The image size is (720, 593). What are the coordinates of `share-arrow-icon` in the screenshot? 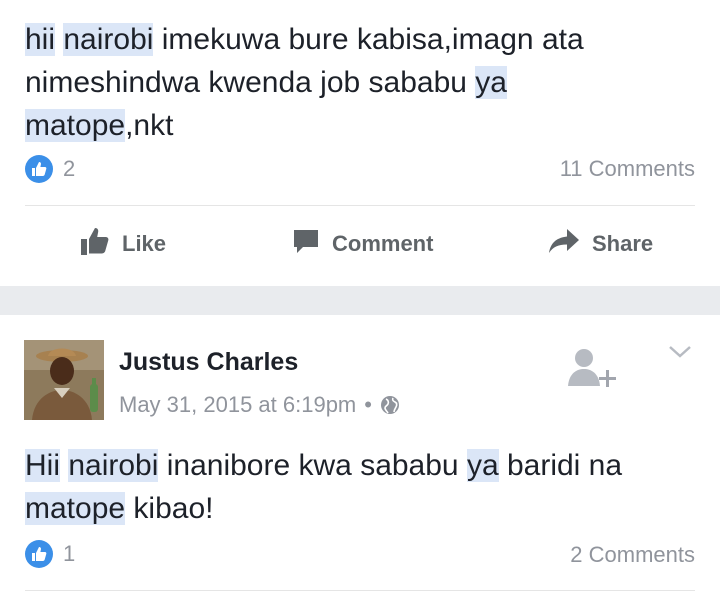 It's located at (570, 244).